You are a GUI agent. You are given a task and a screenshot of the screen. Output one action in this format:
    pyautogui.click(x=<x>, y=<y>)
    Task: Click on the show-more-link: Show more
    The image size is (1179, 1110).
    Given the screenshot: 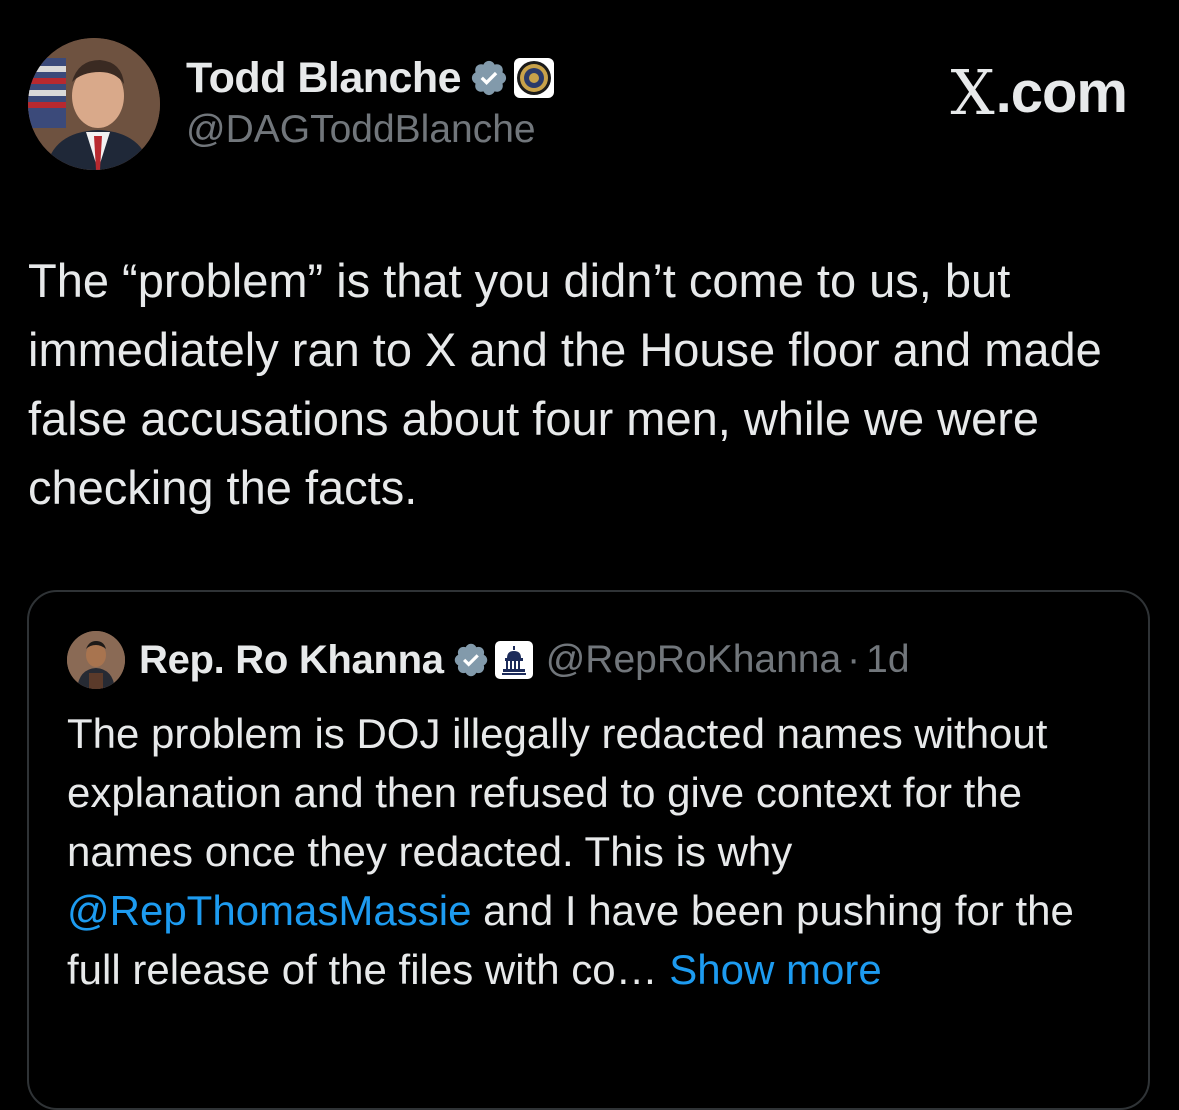 What is the action you would take?
    pyautogui.click(x=775, y=969)
    